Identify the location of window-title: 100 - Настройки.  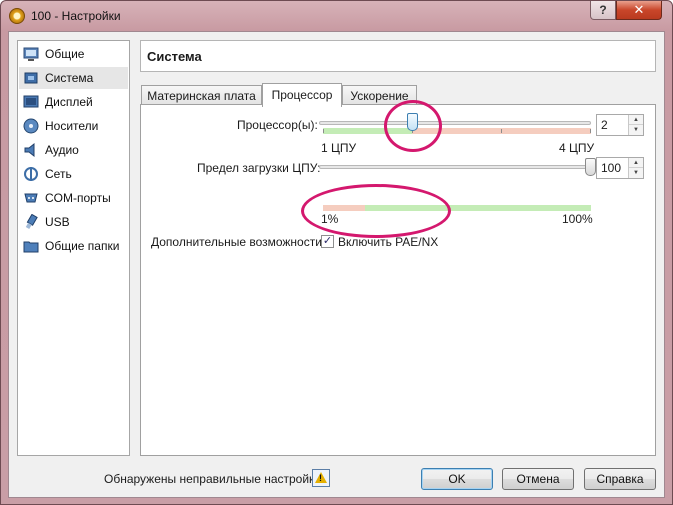
(76, 16).